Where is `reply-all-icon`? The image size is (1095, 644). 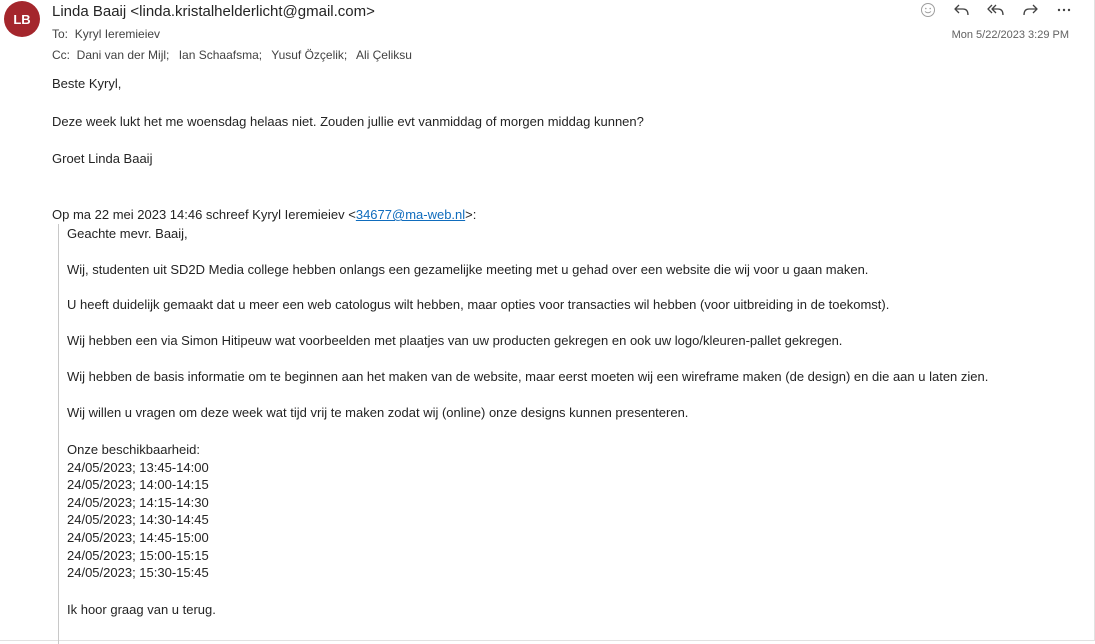
reply-all-icon is located at coordinates (996, 10).